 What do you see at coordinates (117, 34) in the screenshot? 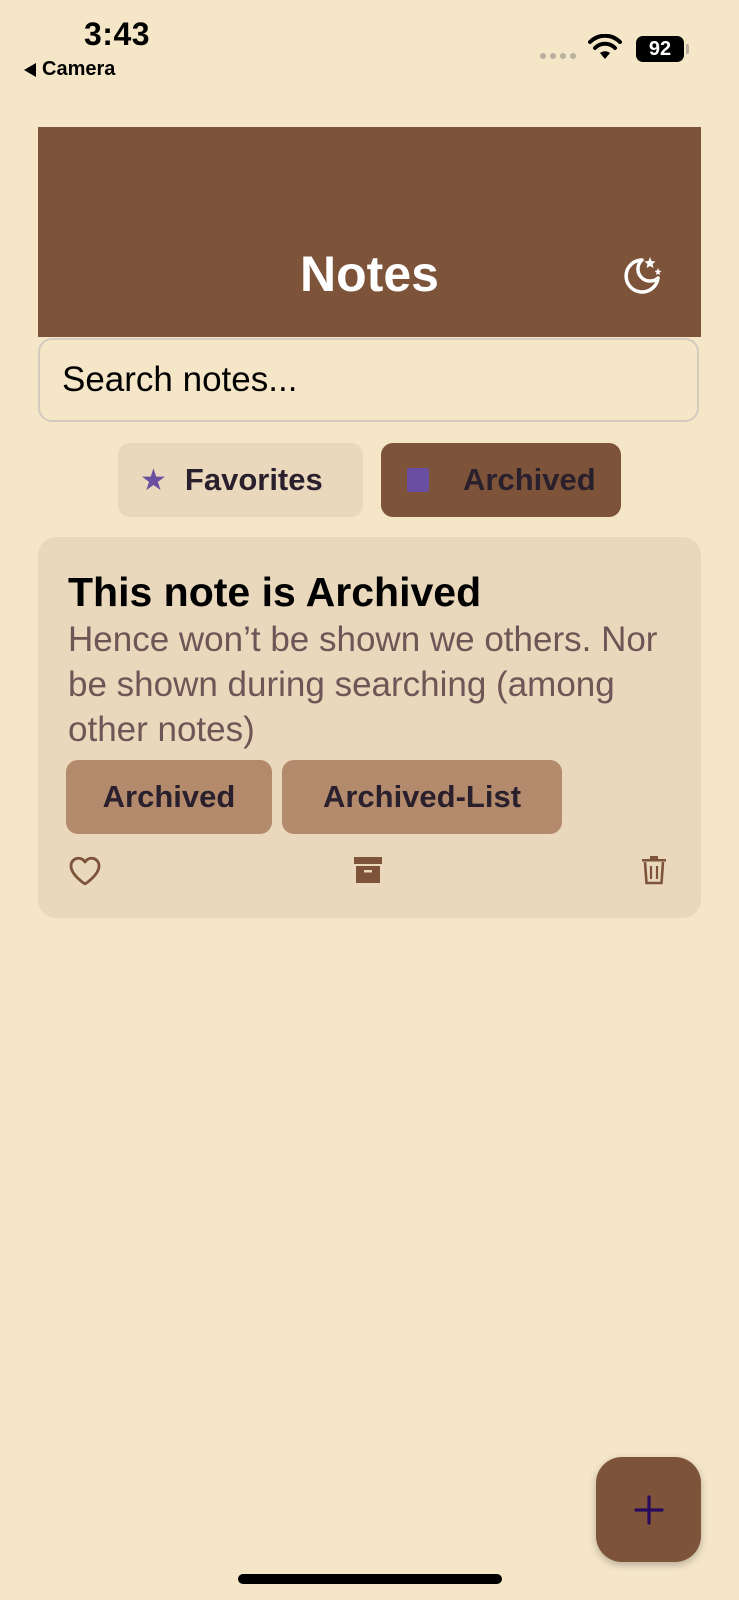
I see `status-time: 3:43` at bounding box center [117, 34].